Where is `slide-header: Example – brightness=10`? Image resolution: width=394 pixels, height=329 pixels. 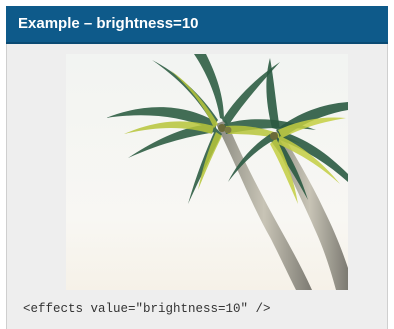 slide-header: Example – brightness=10 is located at coordinates (197, 25).